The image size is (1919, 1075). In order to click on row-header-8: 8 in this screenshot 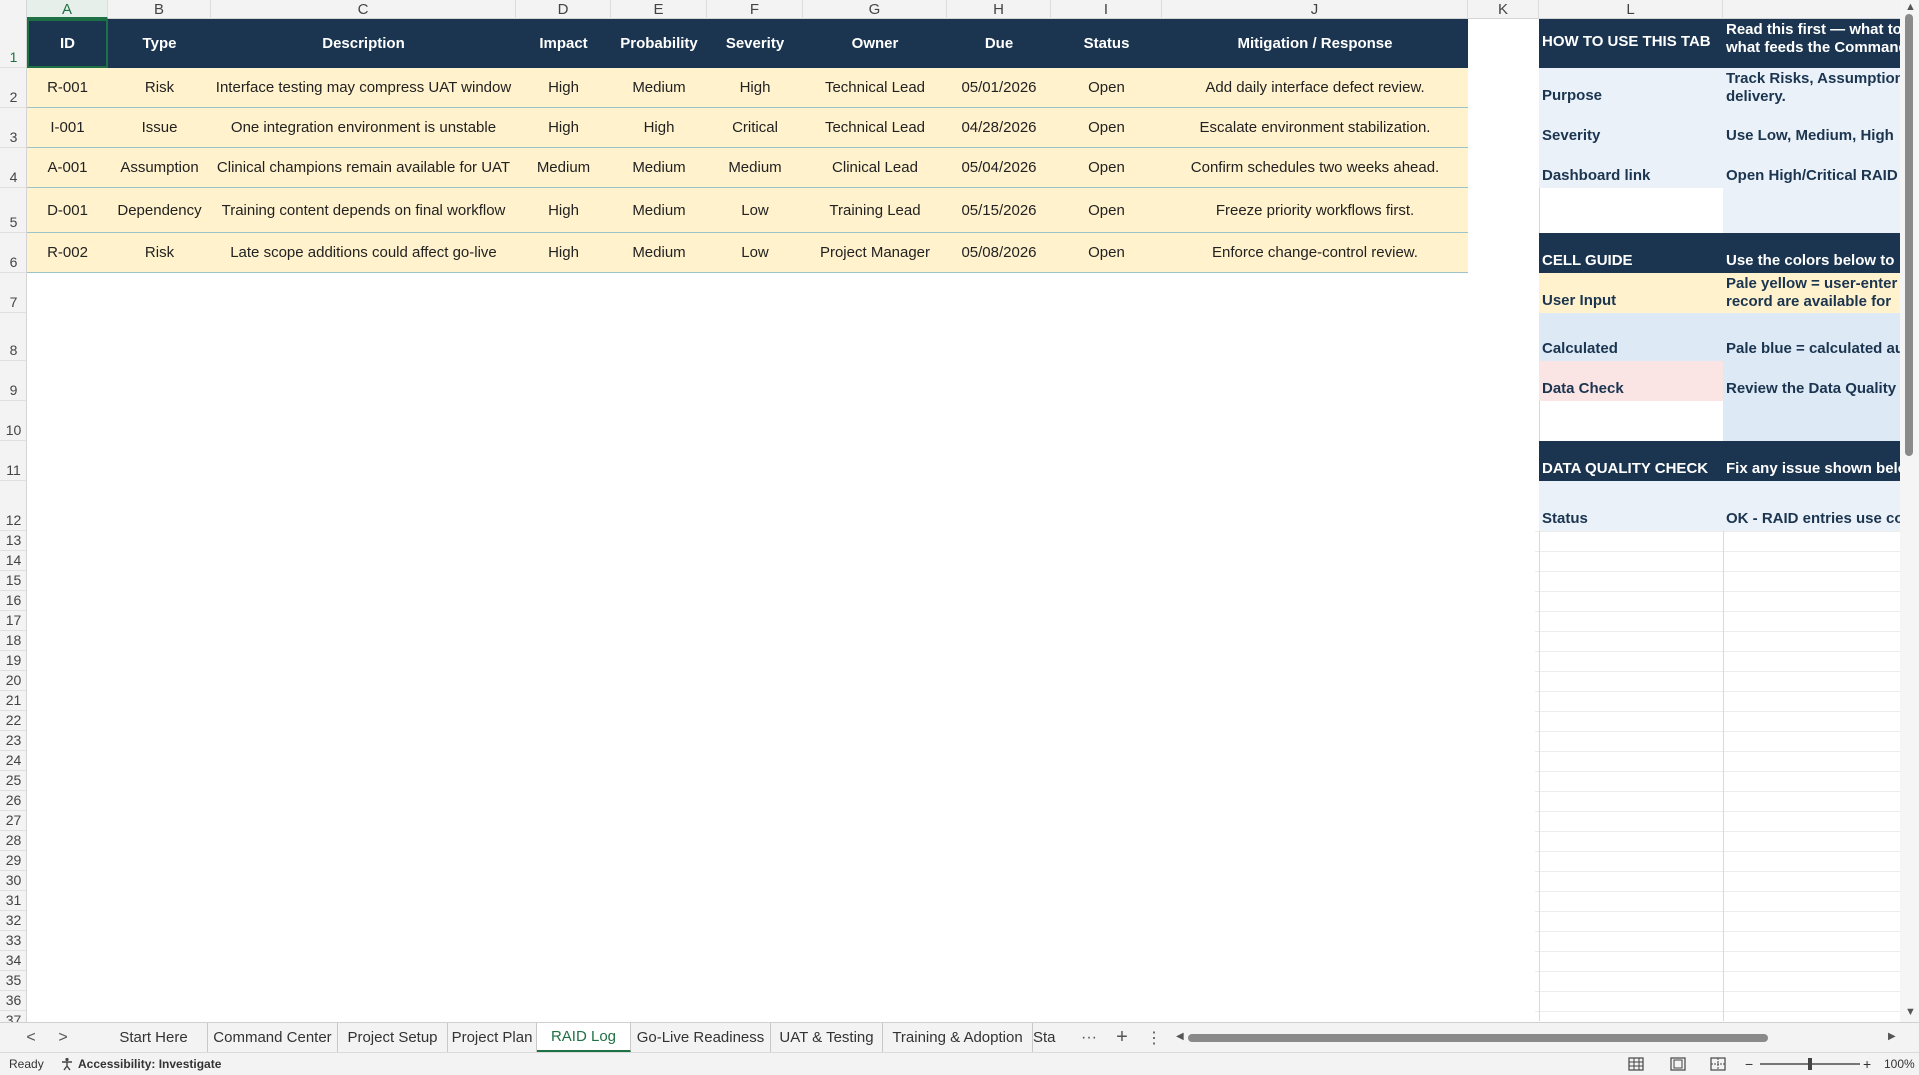, I will do `click(13, 337)`.